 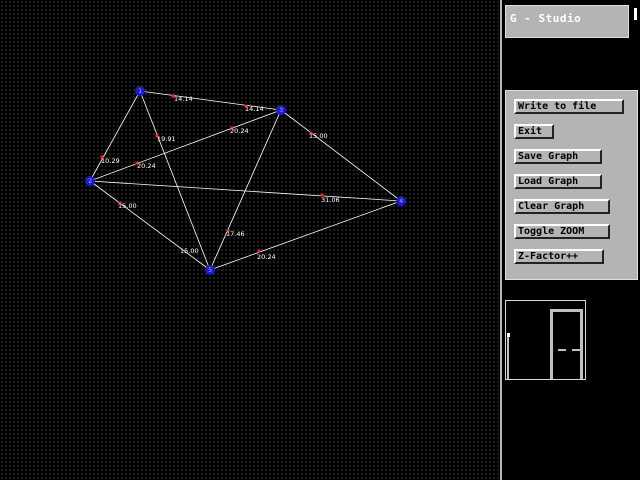 I want to click on node-label: 2, so click(x=90, y=181).